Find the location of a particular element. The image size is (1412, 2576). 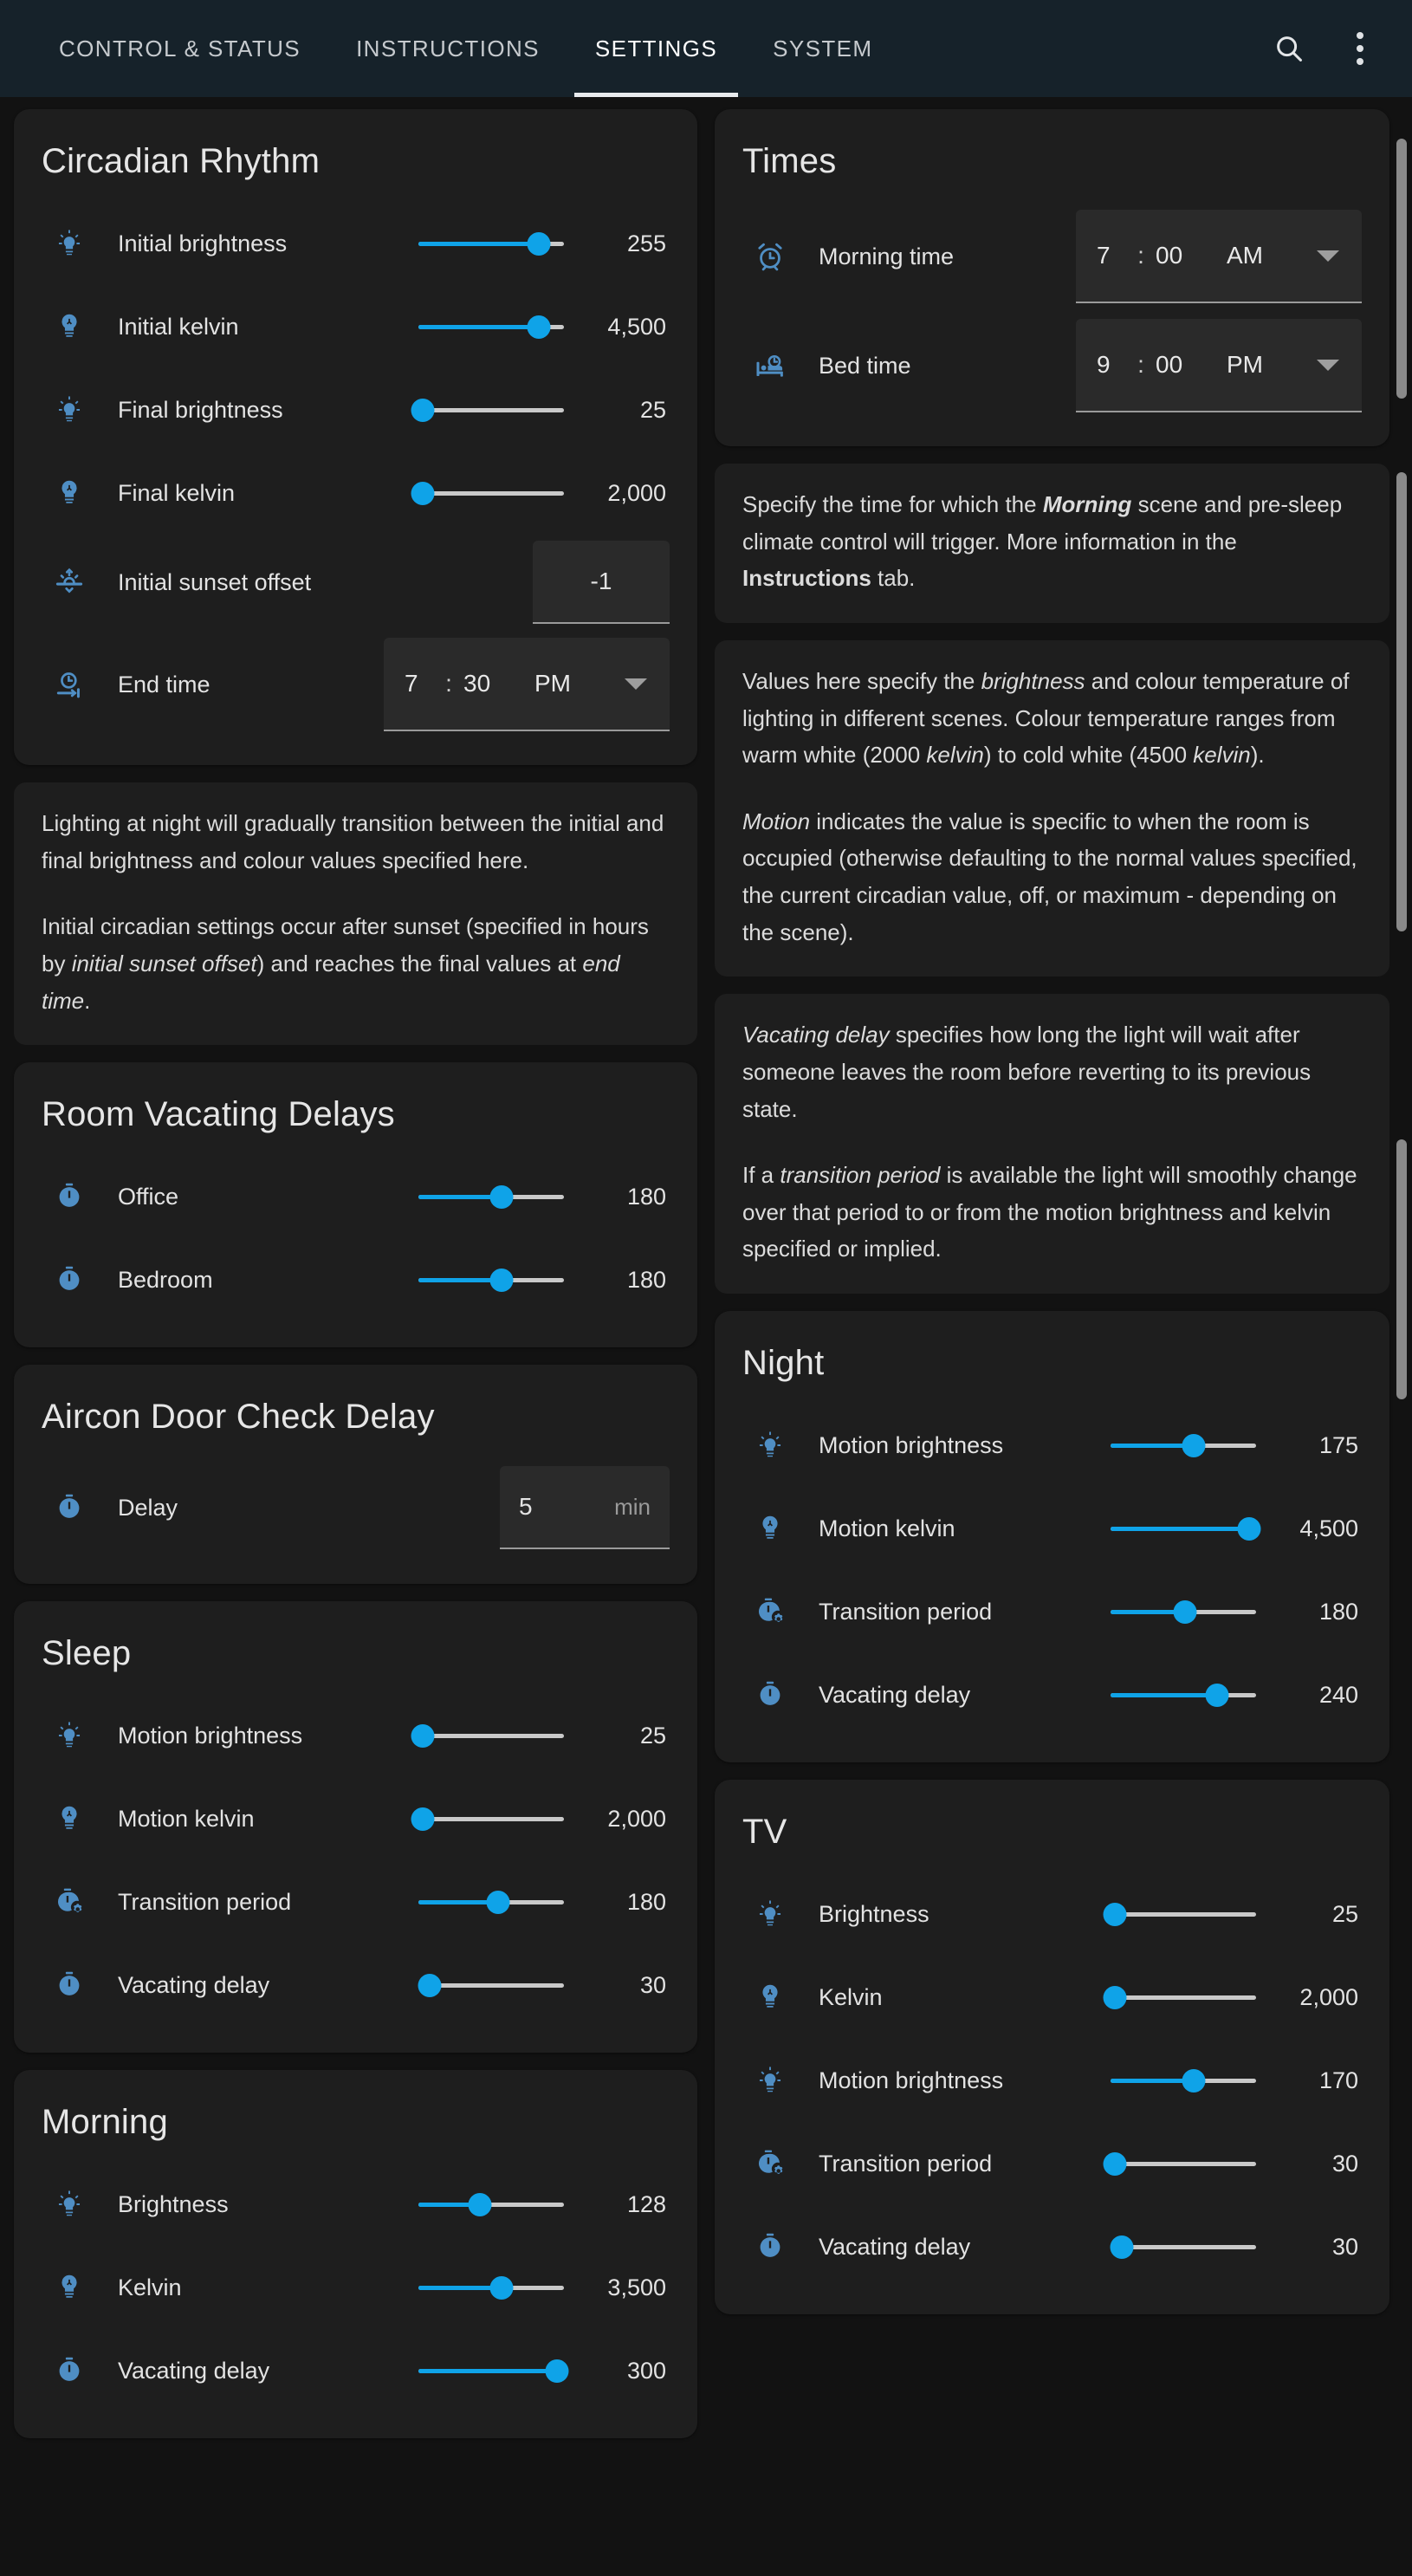

slider-sleep-transition-period is located at coordinates (491, 1902).